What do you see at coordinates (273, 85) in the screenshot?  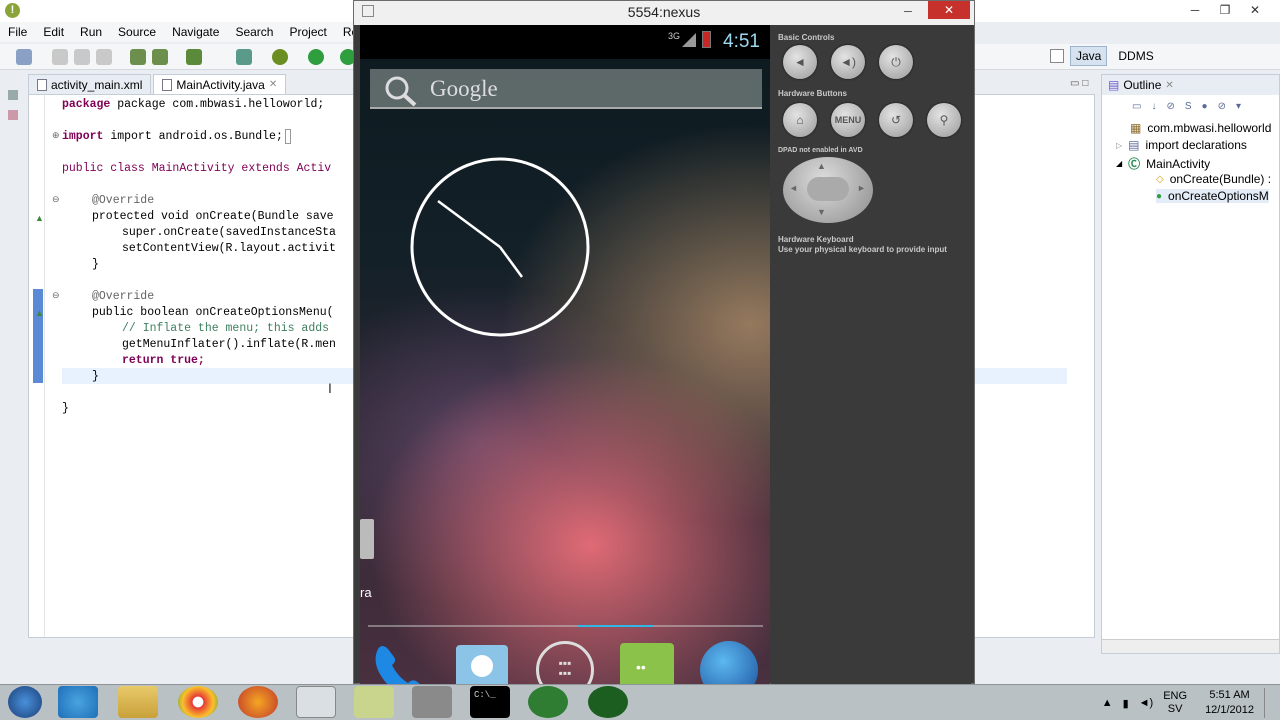 I see `close-tab-icon: ✕` at bounding box center [273, 85].